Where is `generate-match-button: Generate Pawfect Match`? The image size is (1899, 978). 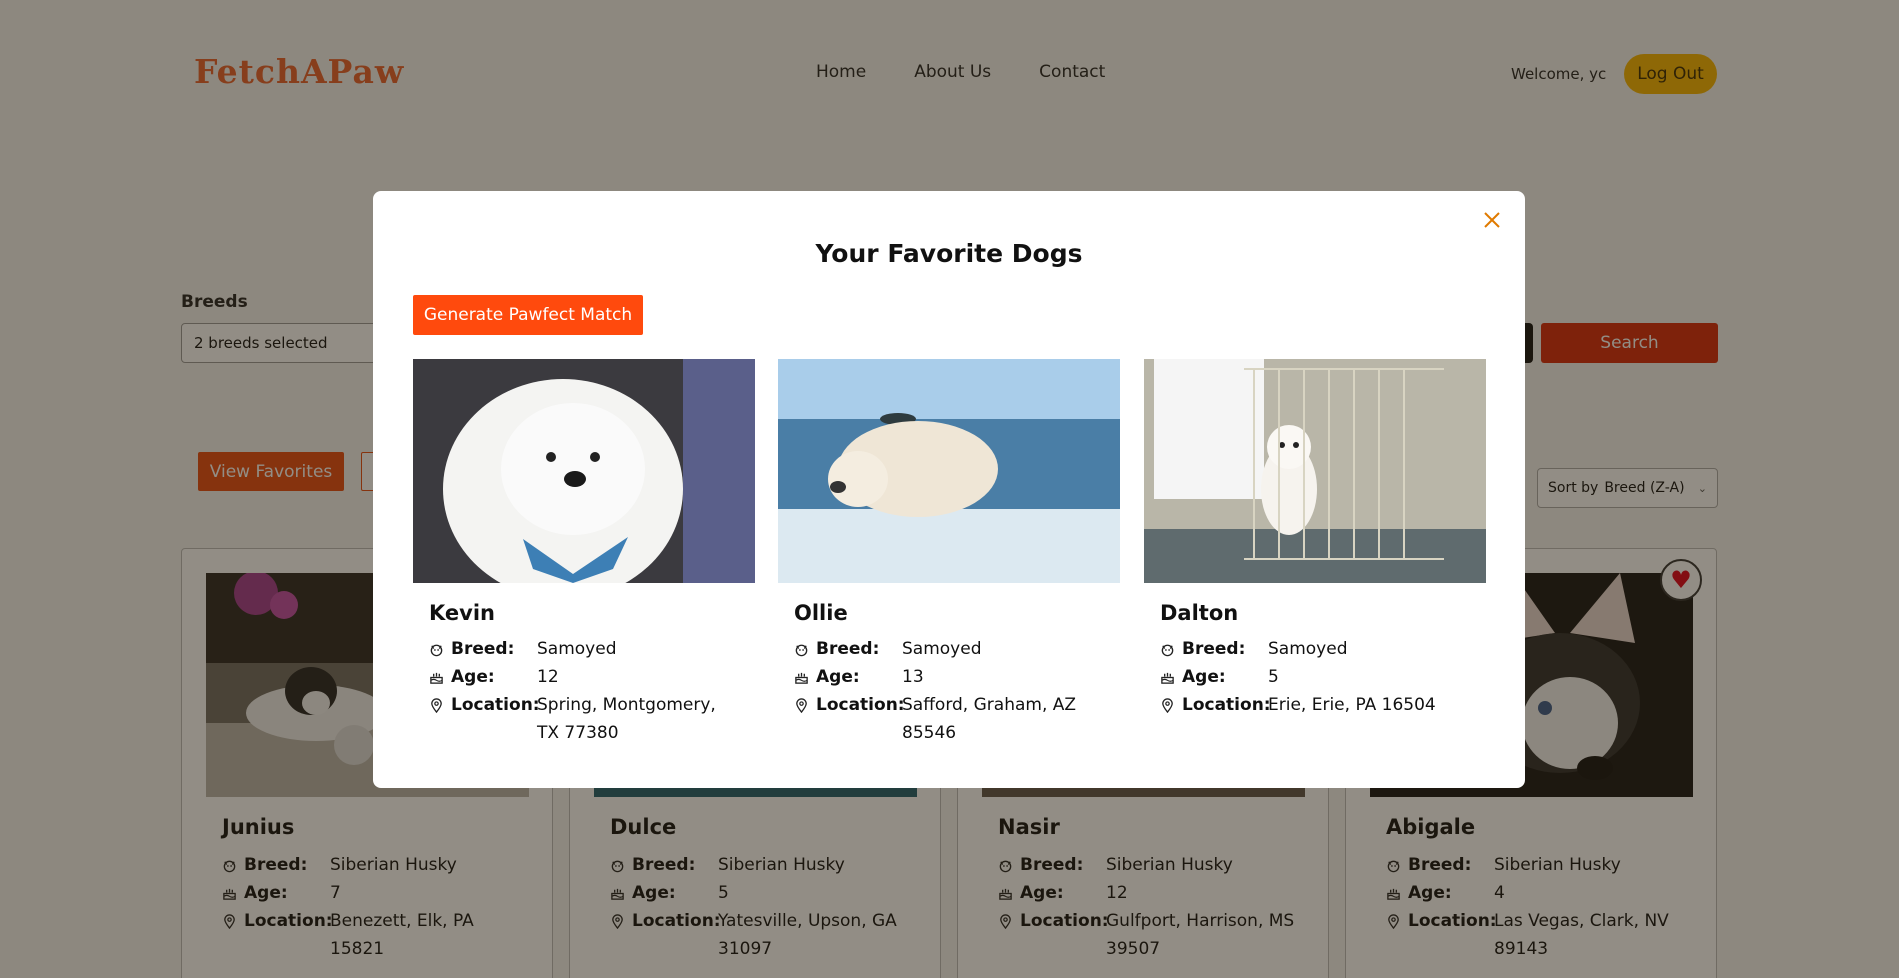
generate-match-button: Generate Pawfect Match is located at coordinates (528, 315).